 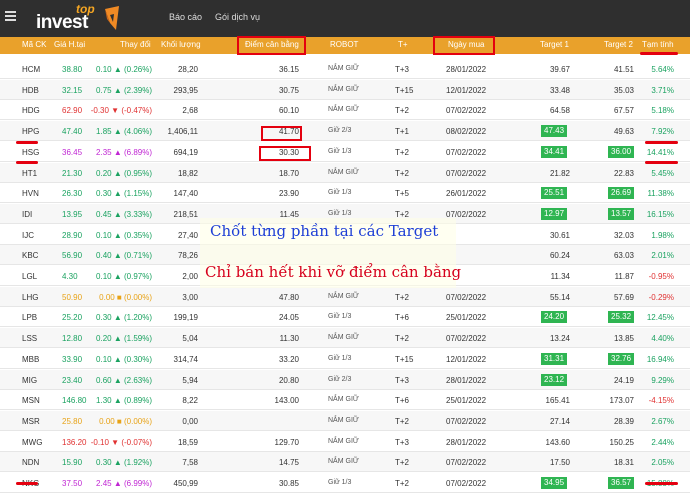 I want to click on col-header-change: Thay đổi, so click(x=135, y=44).